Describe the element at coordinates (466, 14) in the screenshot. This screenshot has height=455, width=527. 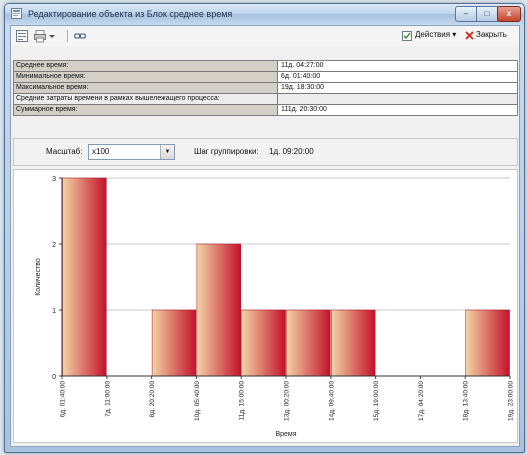
I see `minimize-button: –` at that location.